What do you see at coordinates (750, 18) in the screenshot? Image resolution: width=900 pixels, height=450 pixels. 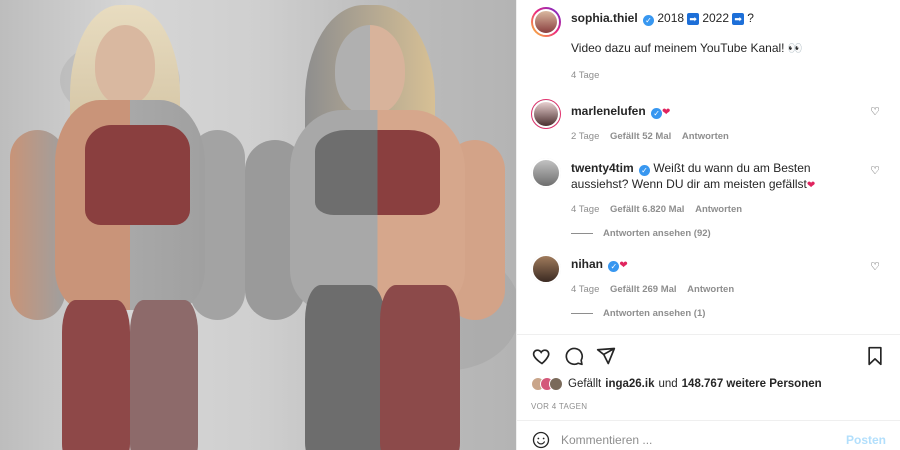 I see `caption-question: ?` at bounding box center [750, 18].